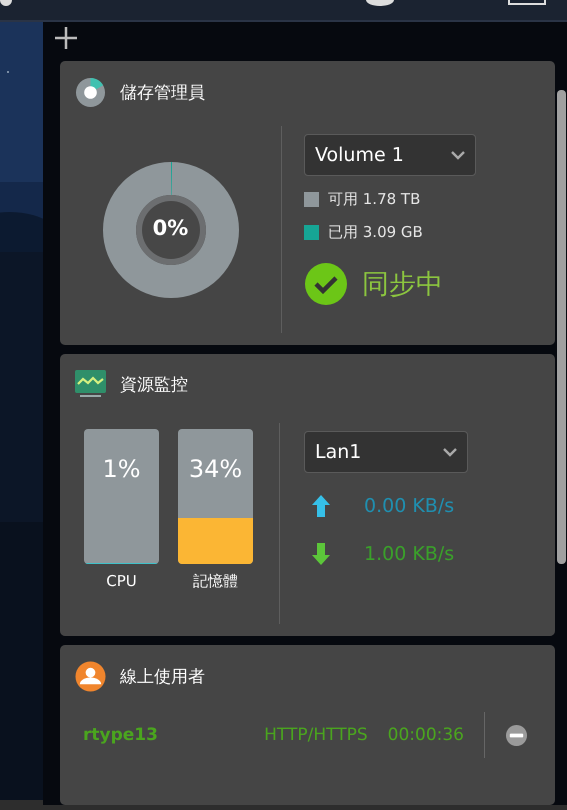 The height and width of the screenshot is (810, 567). What do you see at coordinates (375, 232) in the screenshot?
I see `legend-label: 已用 3.09 GB` at bounding box center [375, 232].